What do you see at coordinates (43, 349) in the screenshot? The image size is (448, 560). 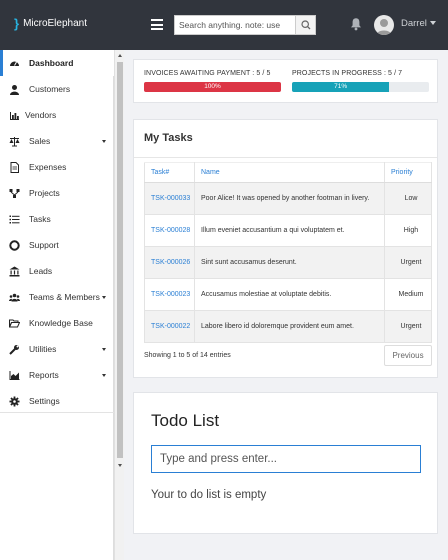 I see `sidebar-item-label: Utilities` at bounding box center [43, 349].